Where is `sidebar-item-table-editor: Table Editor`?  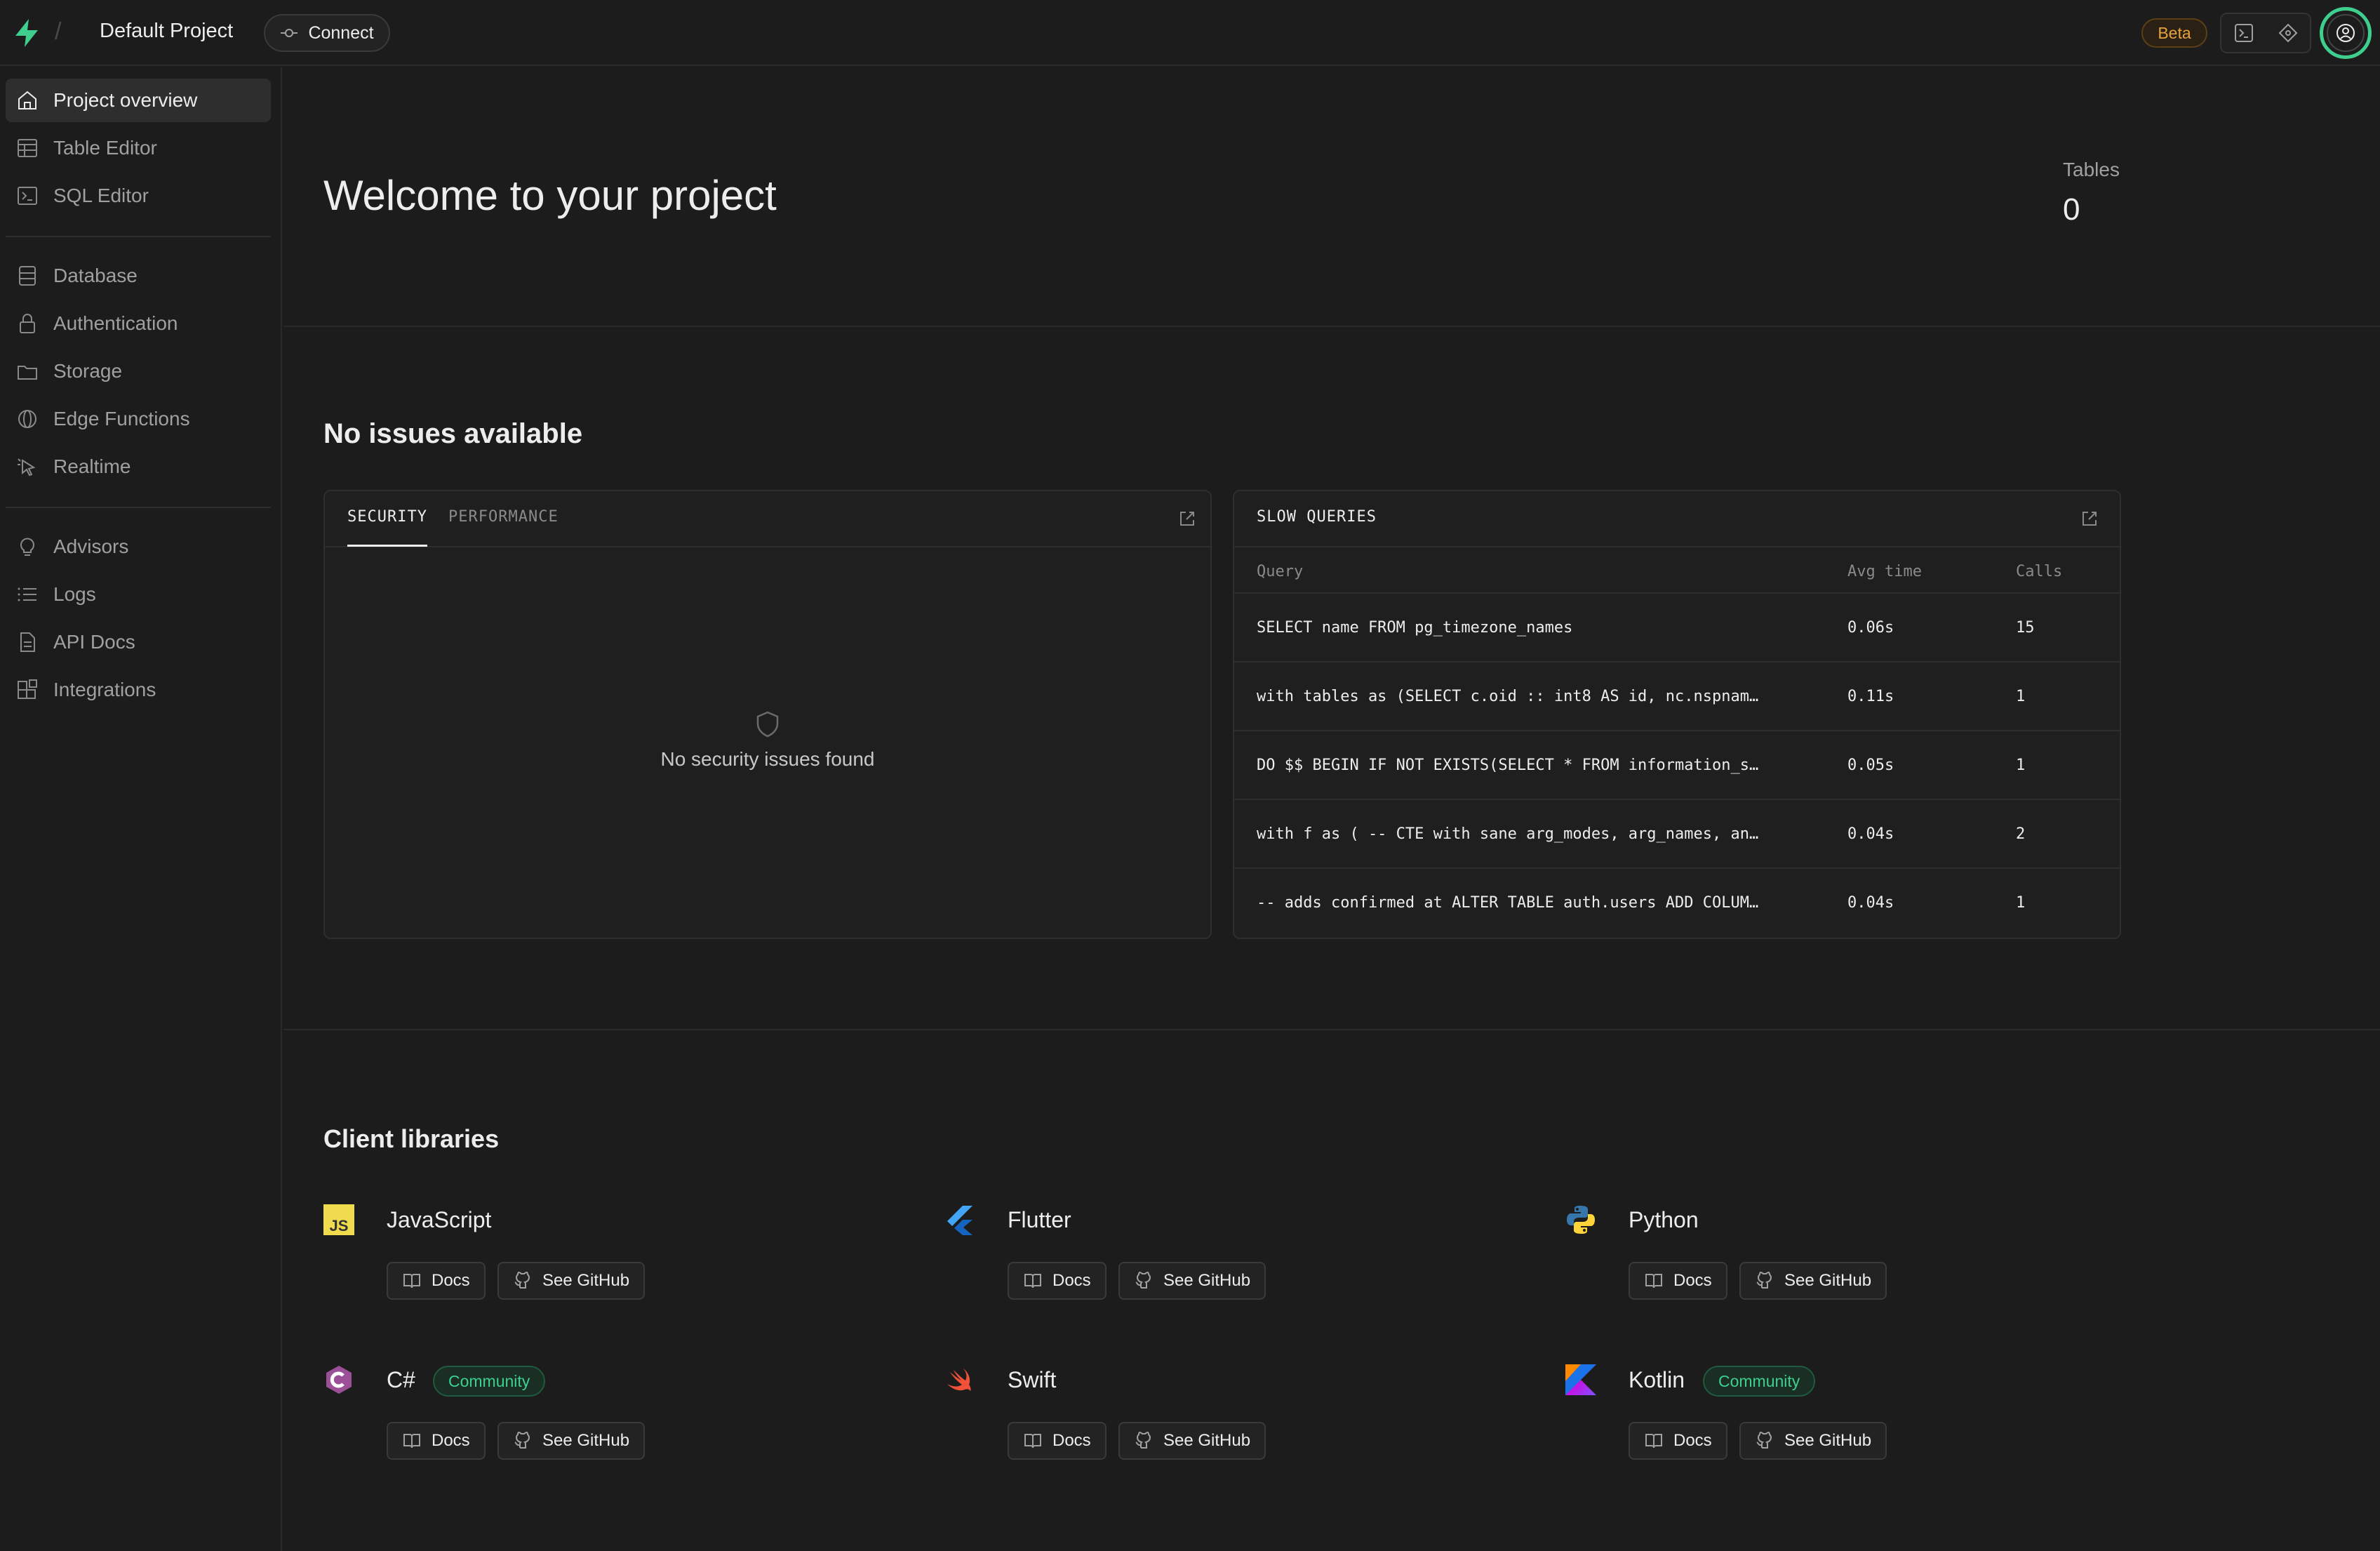 sidebar-item-table-editor: Table Editor is located at coordinates (139, 148).